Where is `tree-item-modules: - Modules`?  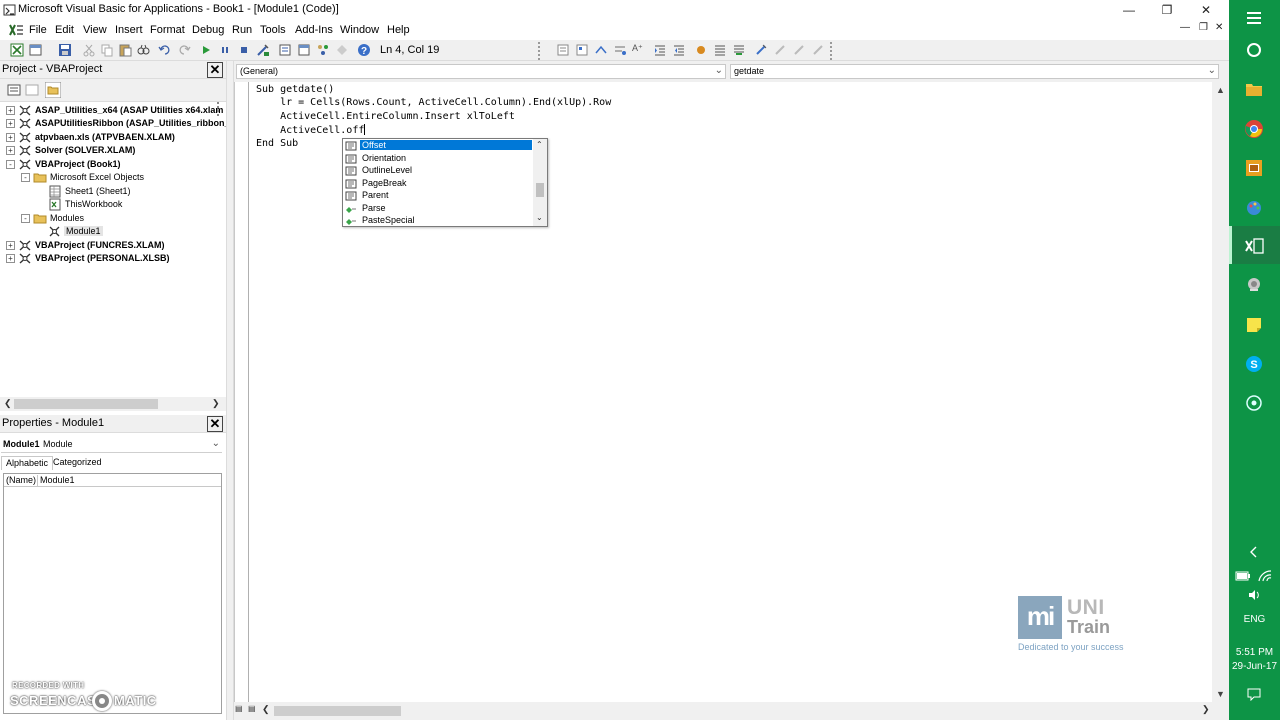 tree-item-modules: - Modules is located at coordinates (123, 218).